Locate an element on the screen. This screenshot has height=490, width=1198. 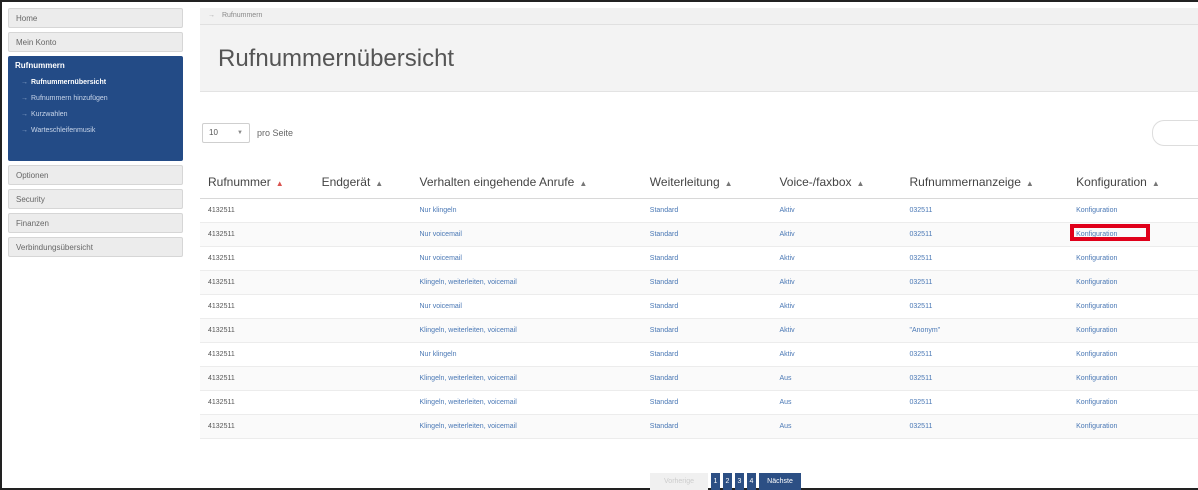
column-header-label: Endgerät is located at coordinates (346, 182).